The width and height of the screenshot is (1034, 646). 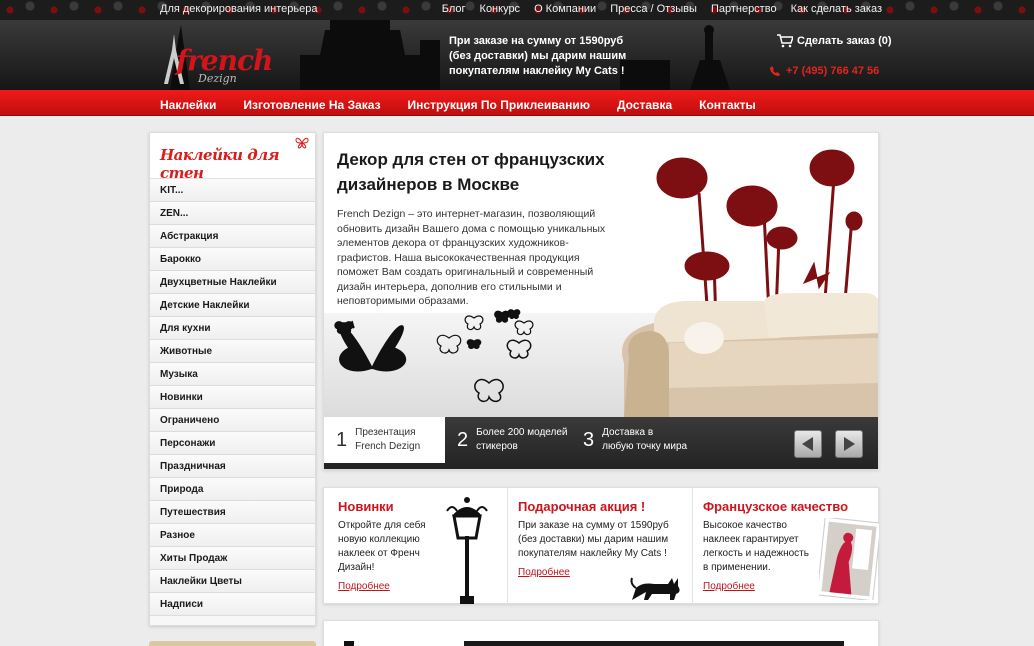 What do you see at coordinates (232, 420) in the screenshot?
I see `sidebar-item-limited: Ограничено` at bounding box center [232, 420].